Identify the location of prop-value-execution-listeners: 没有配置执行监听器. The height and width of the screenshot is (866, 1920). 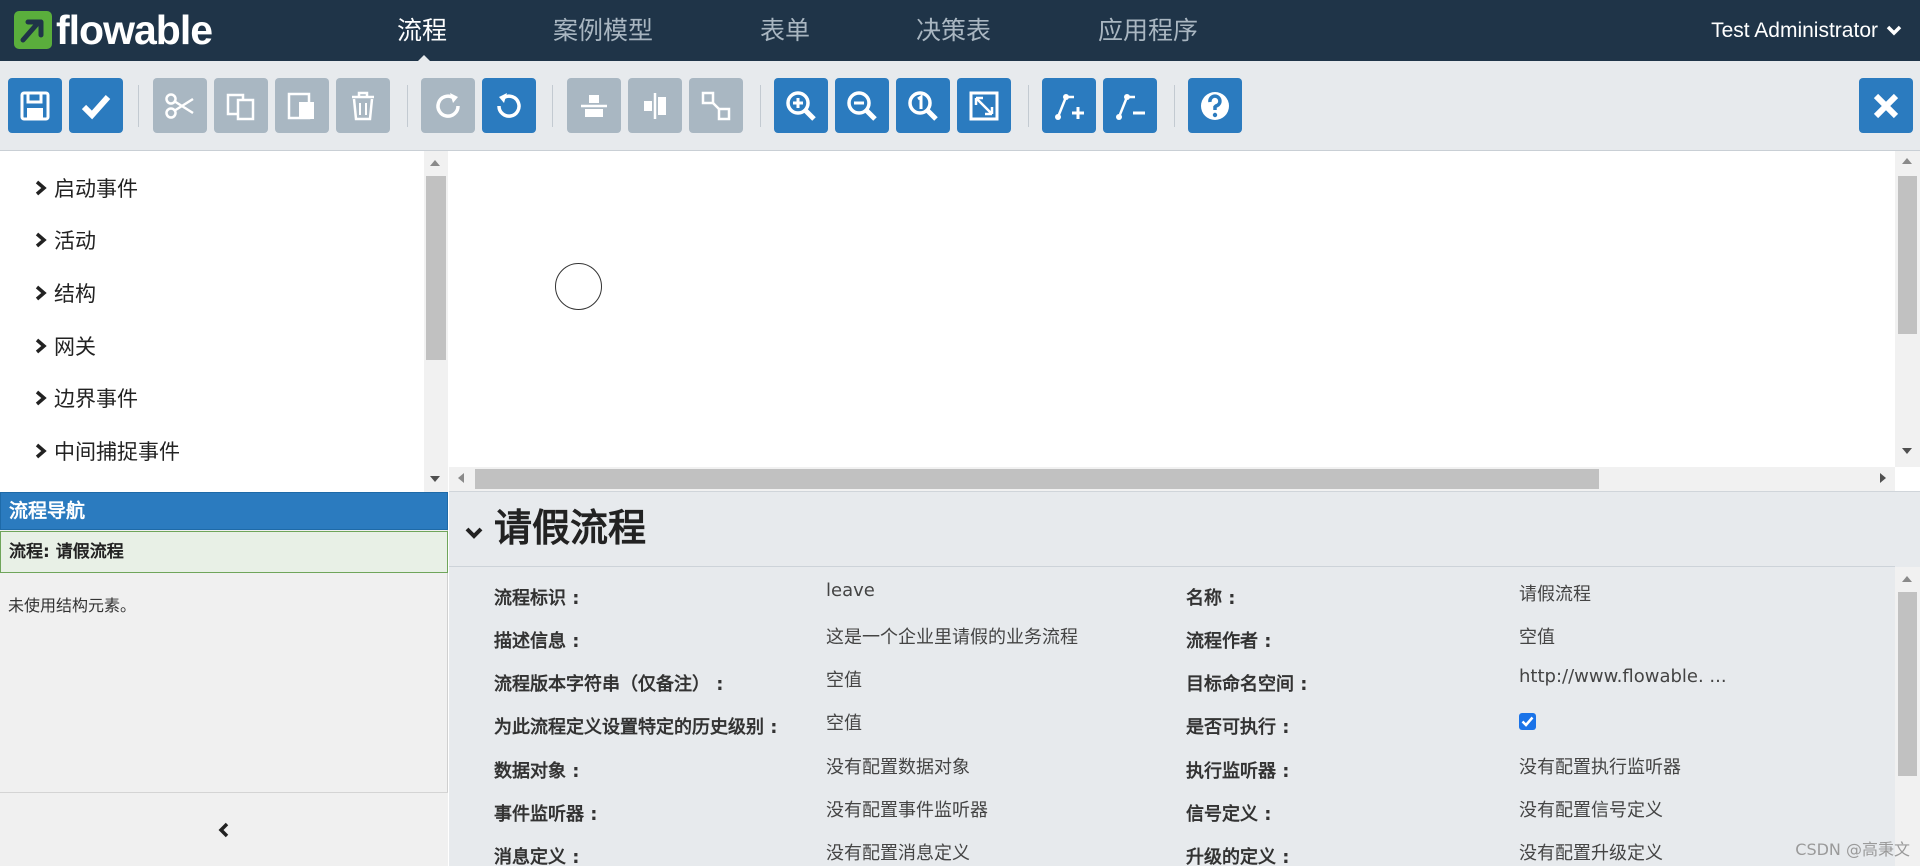
(1600, 766).